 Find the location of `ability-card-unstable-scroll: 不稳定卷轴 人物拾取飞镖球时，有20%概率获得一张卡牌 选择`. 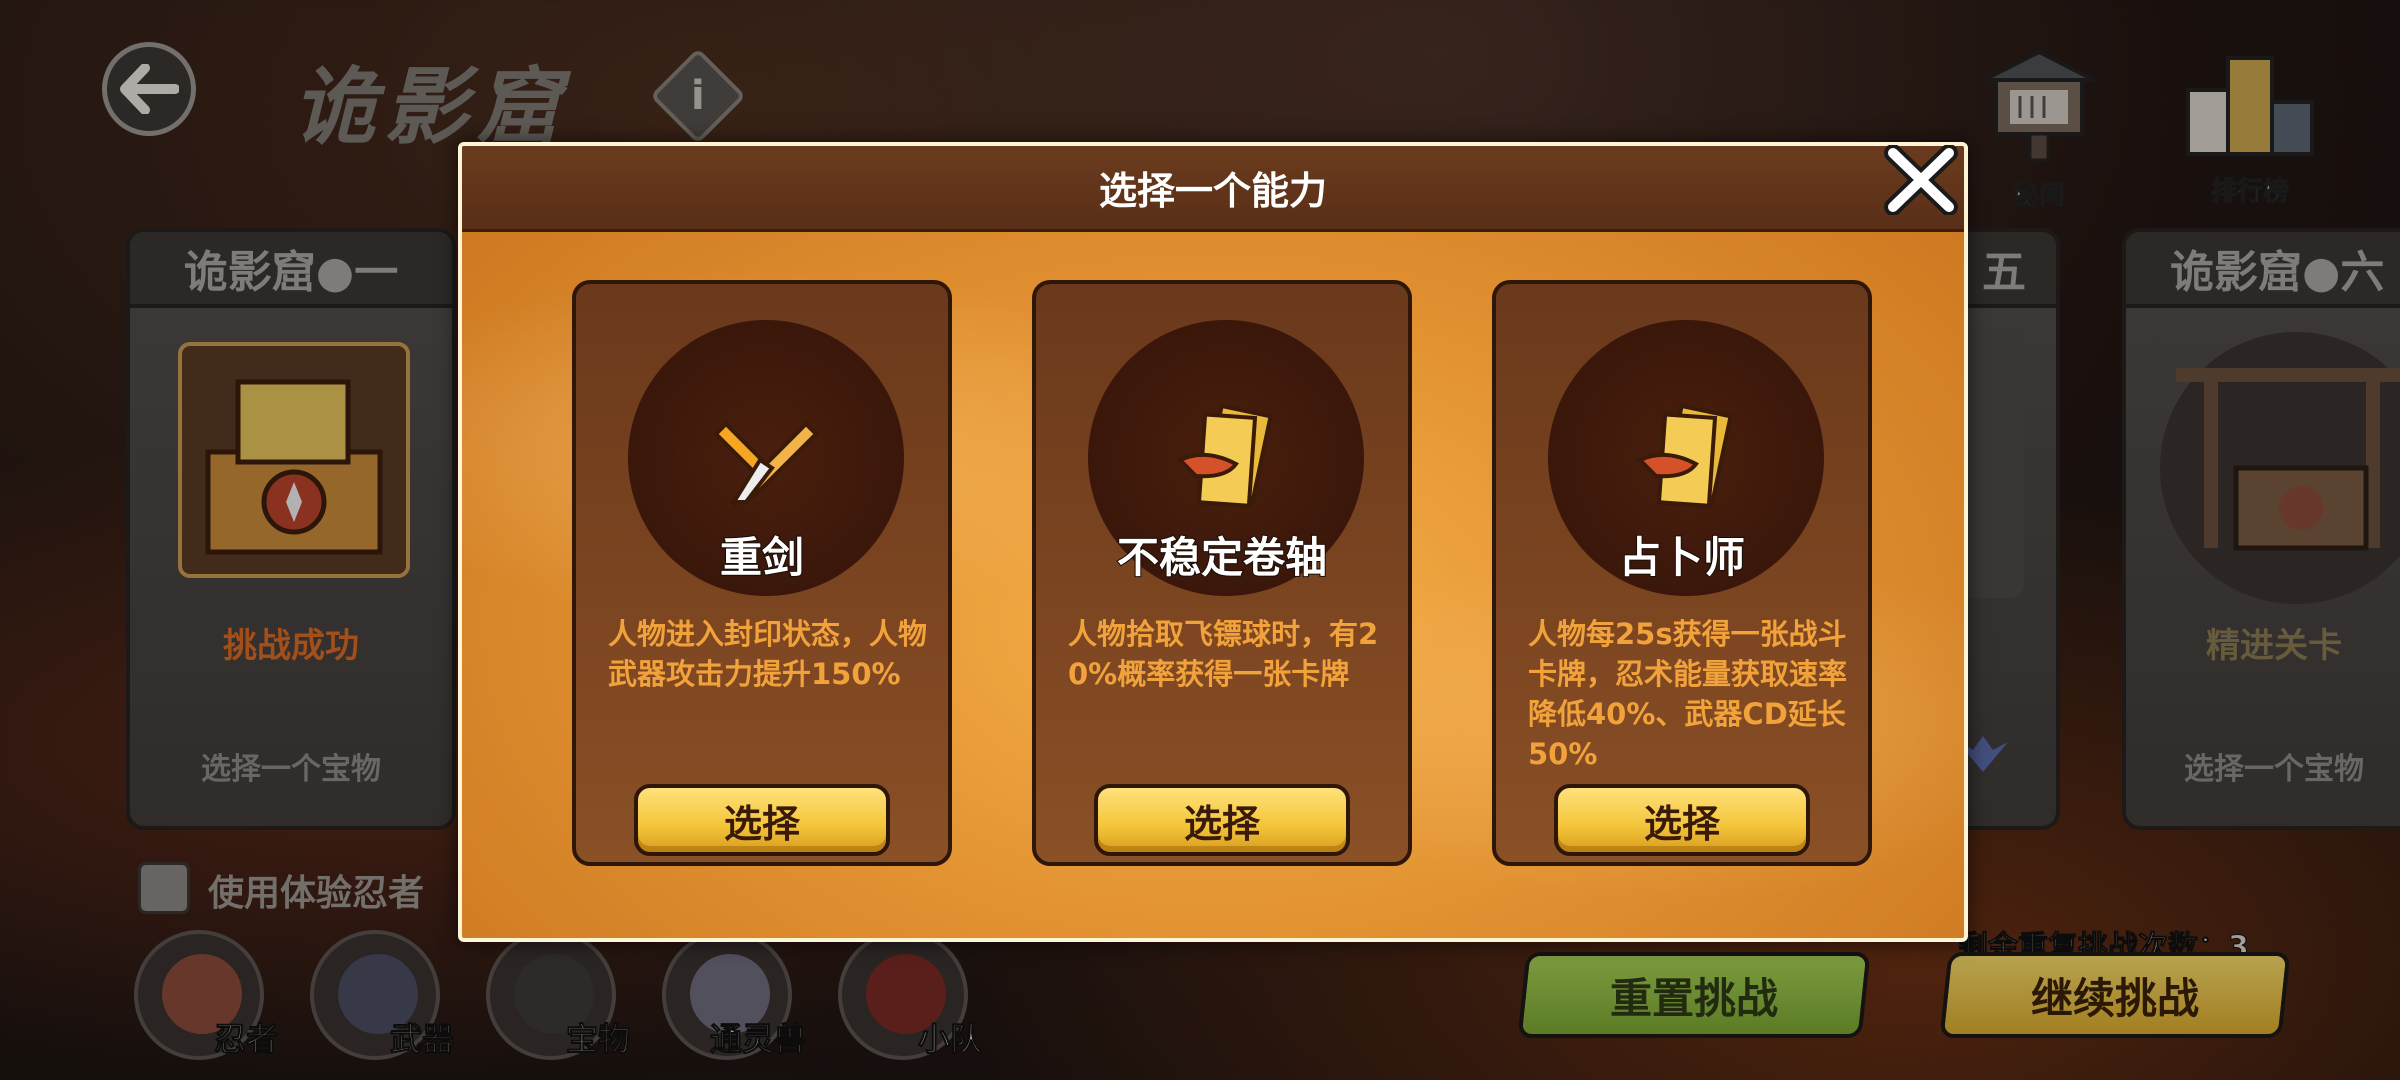

ability-card-unstable-scroll: 不稳定卷轴 人物拾取飞镖球时，有20%概率获得一张卡牌 选择 is located at coordinates (1222, 573).